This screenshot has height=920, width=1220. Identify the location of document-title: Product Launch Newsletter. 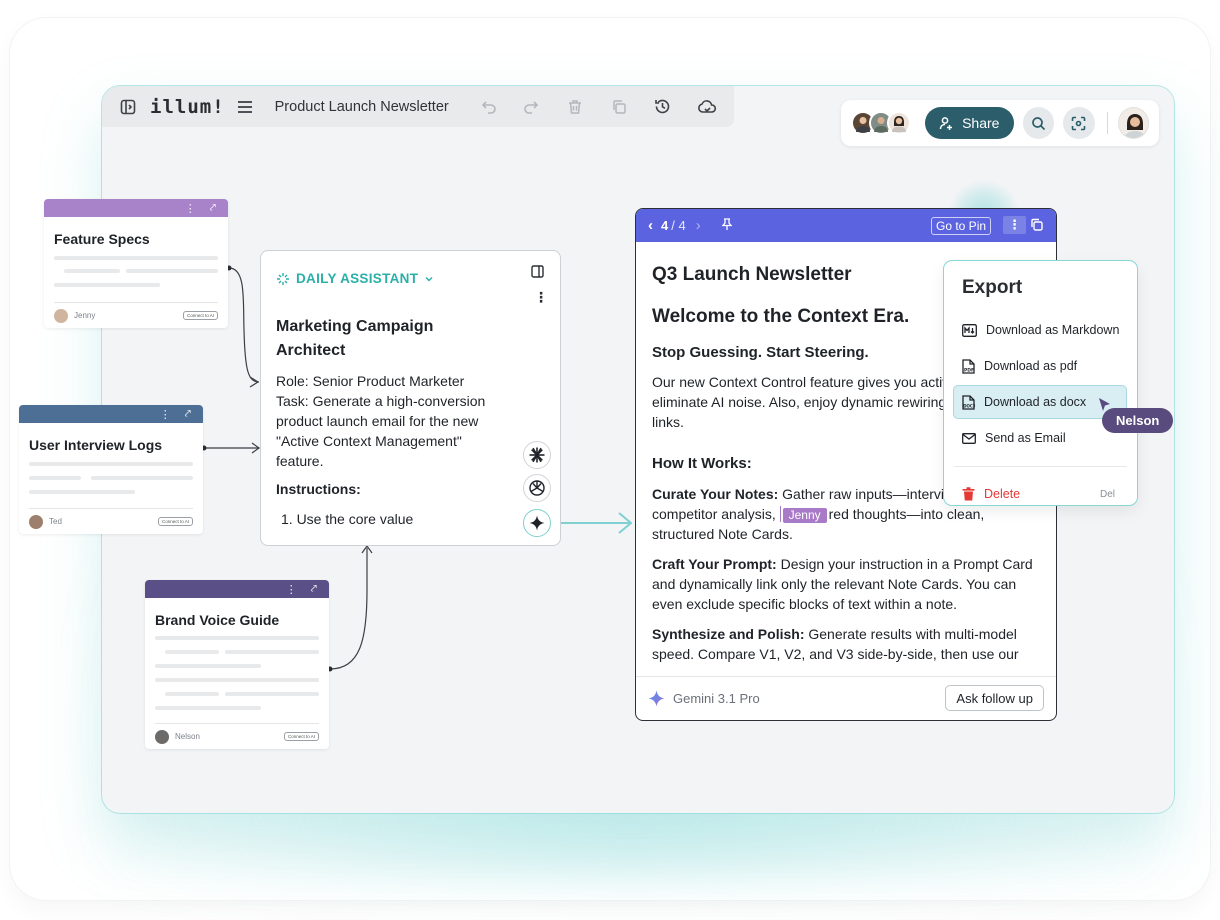
(362, 107).